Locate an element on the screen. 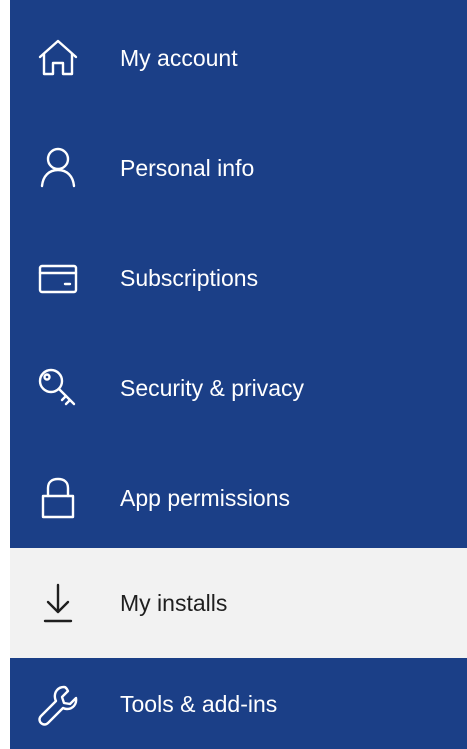 The width and height of the screenshot is (467, 749). wrench-icon is located at coordinates (58, 705).